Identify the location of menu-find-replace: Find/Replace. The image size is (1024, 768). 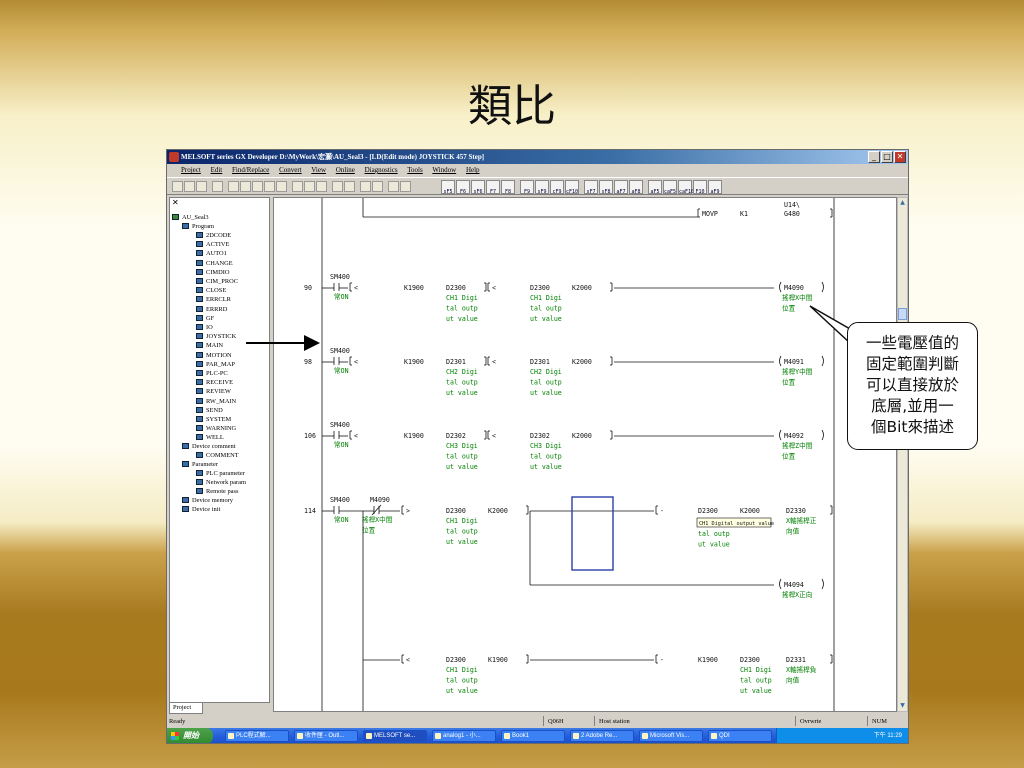
(250, 170).